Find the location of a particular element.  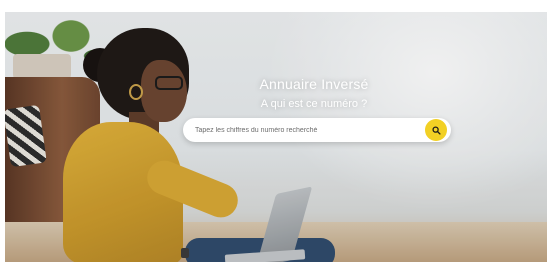

search-icon is located at coordinates (436, 130).